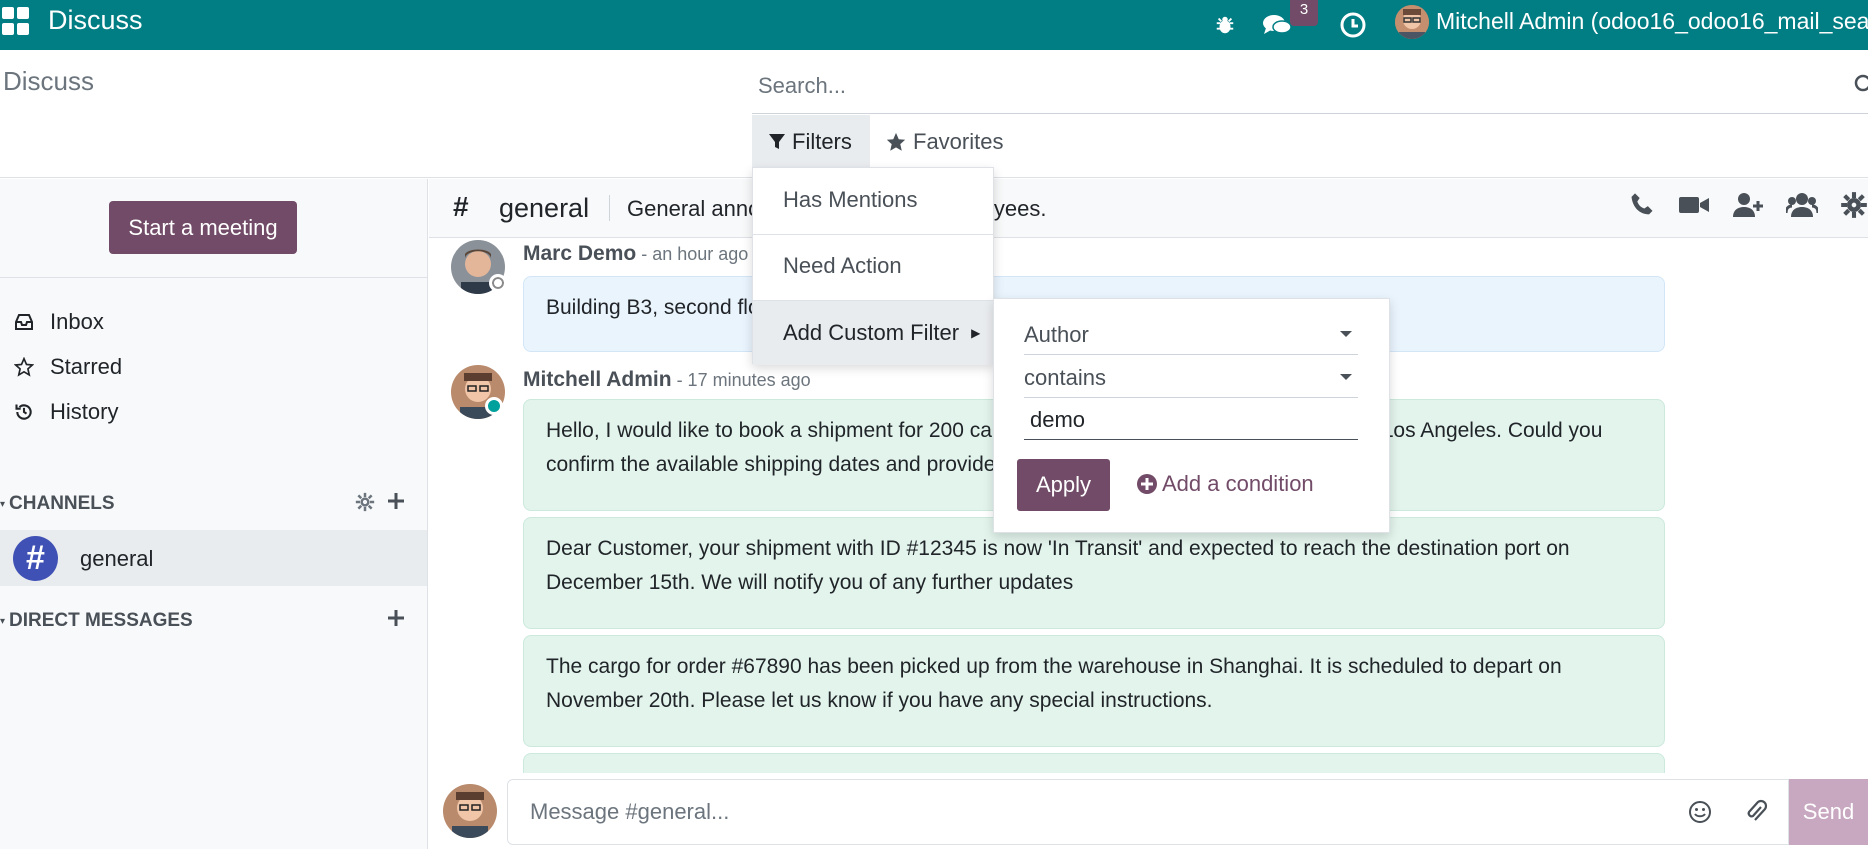 This screenshot has height=849, width=1868. I want to click on filter-field-value: Author, so click(1056, 334).